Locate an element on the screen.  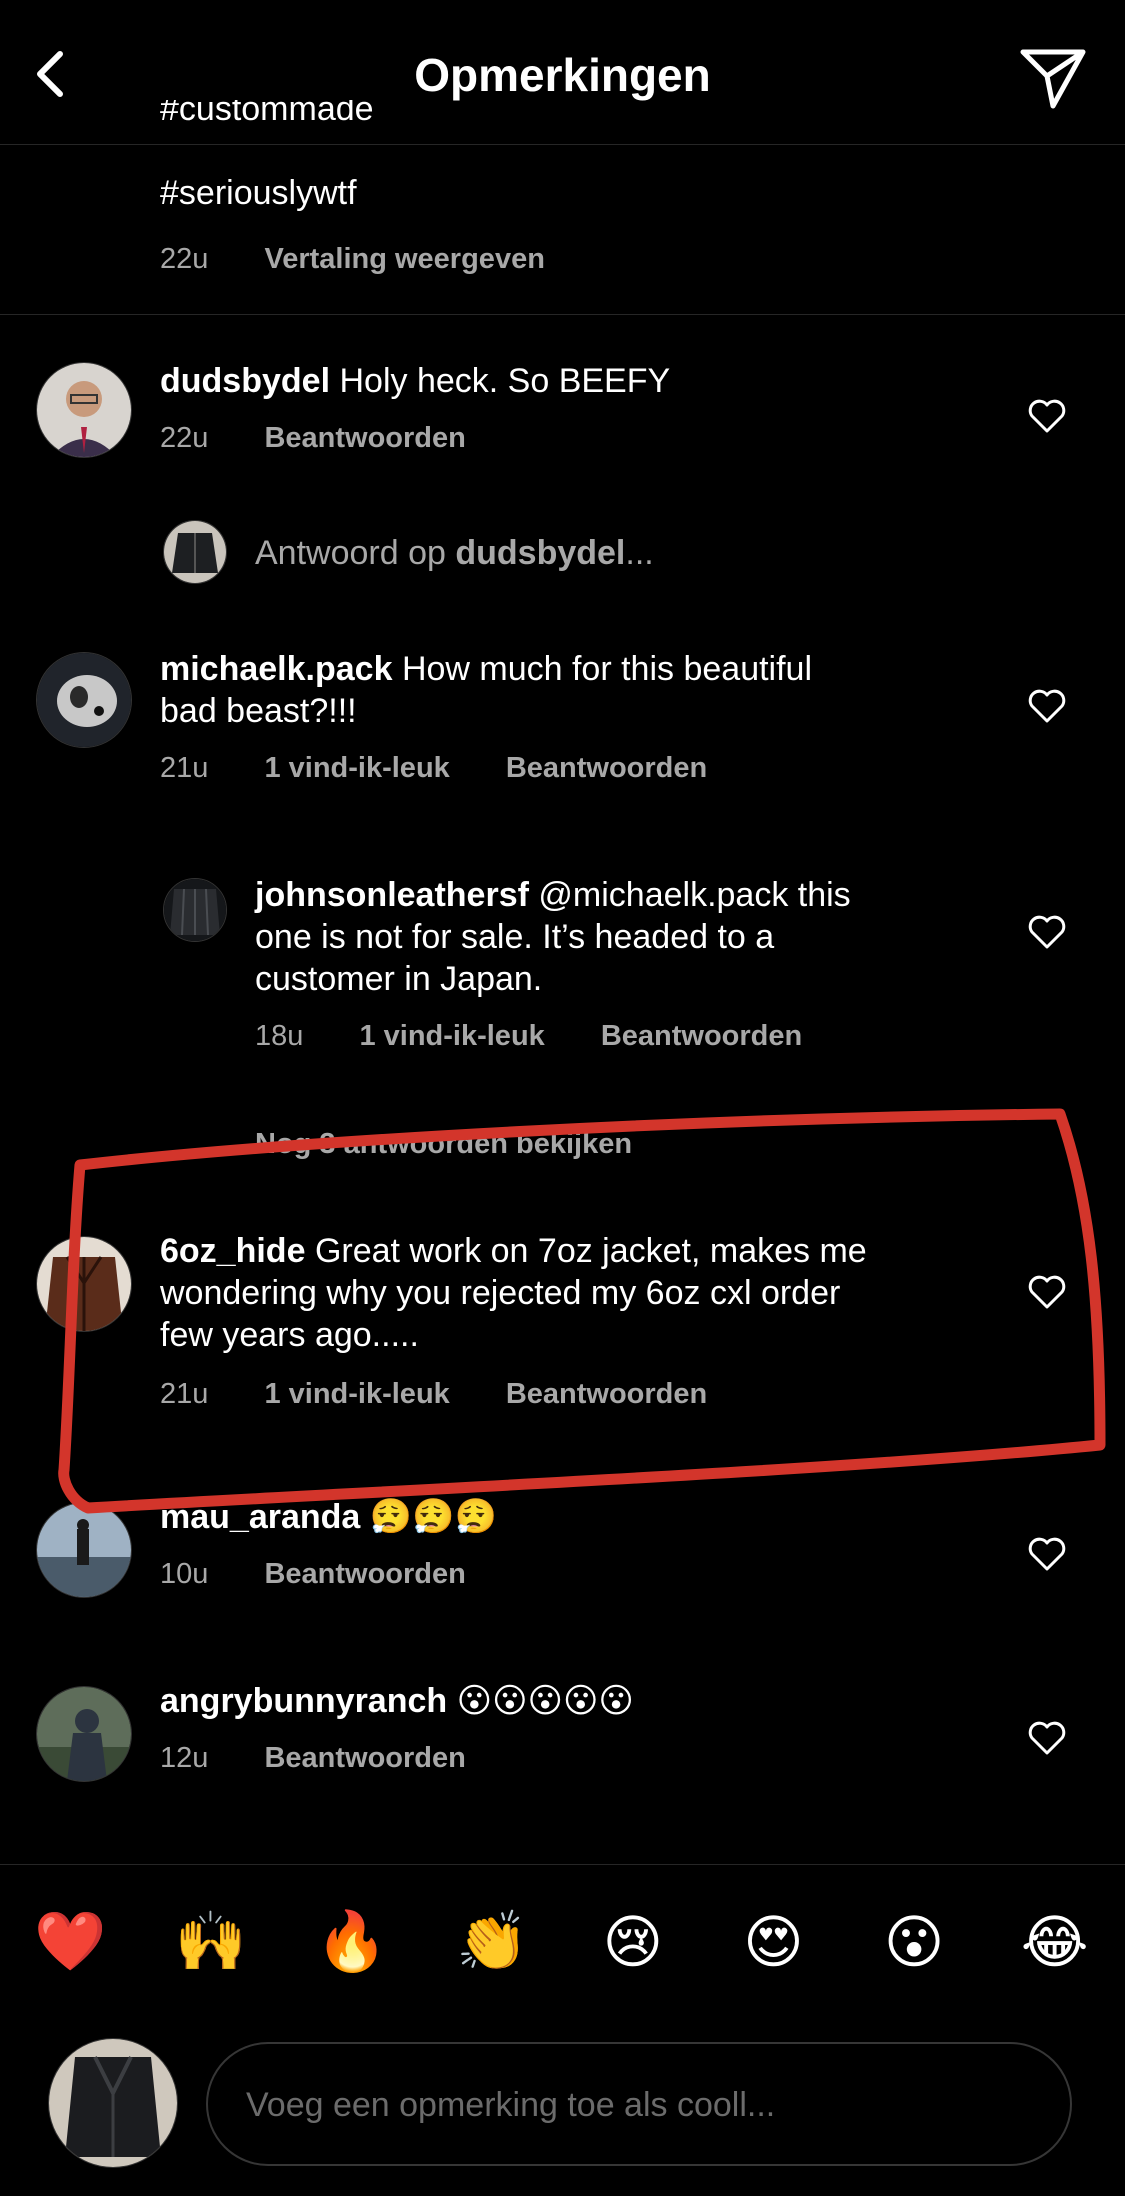
comment-input-wrapper is located at coordinates (639, 2104).